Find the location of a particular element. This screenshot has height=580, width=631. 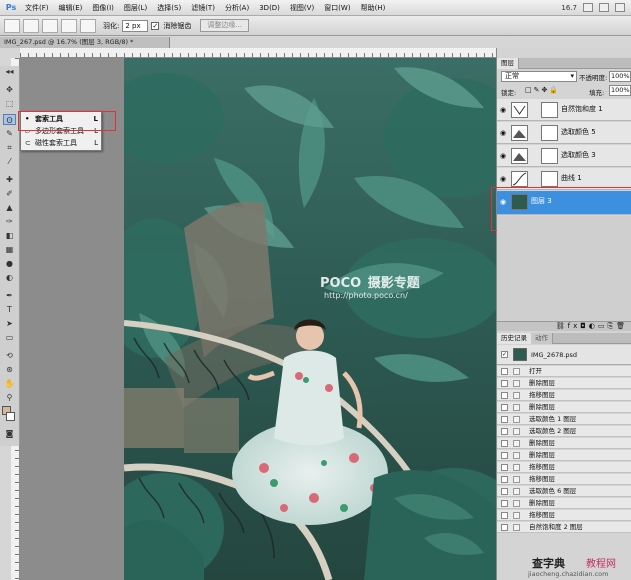

zoom-tool-icon: ⚲ is located at coordinates (9, 397).